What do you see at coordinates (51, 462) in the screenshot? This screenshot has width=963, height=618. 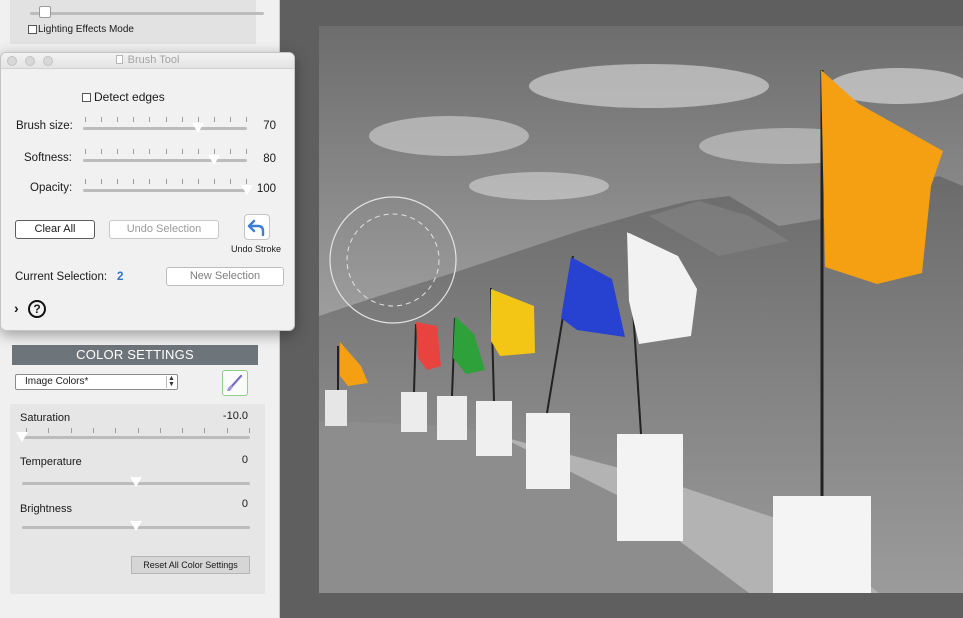 I see `temperature-label: Temperature` at bounding box center [51, 462].